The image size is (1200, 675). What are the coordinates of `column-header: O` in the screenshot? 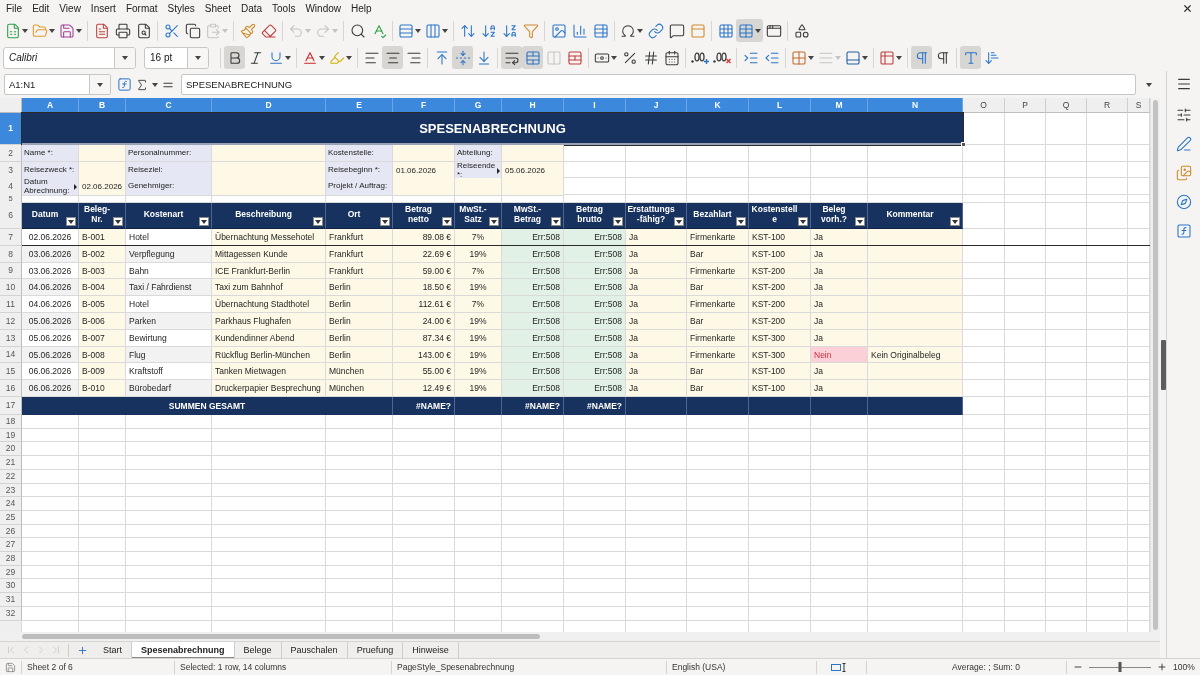 It's located at (984, 105).